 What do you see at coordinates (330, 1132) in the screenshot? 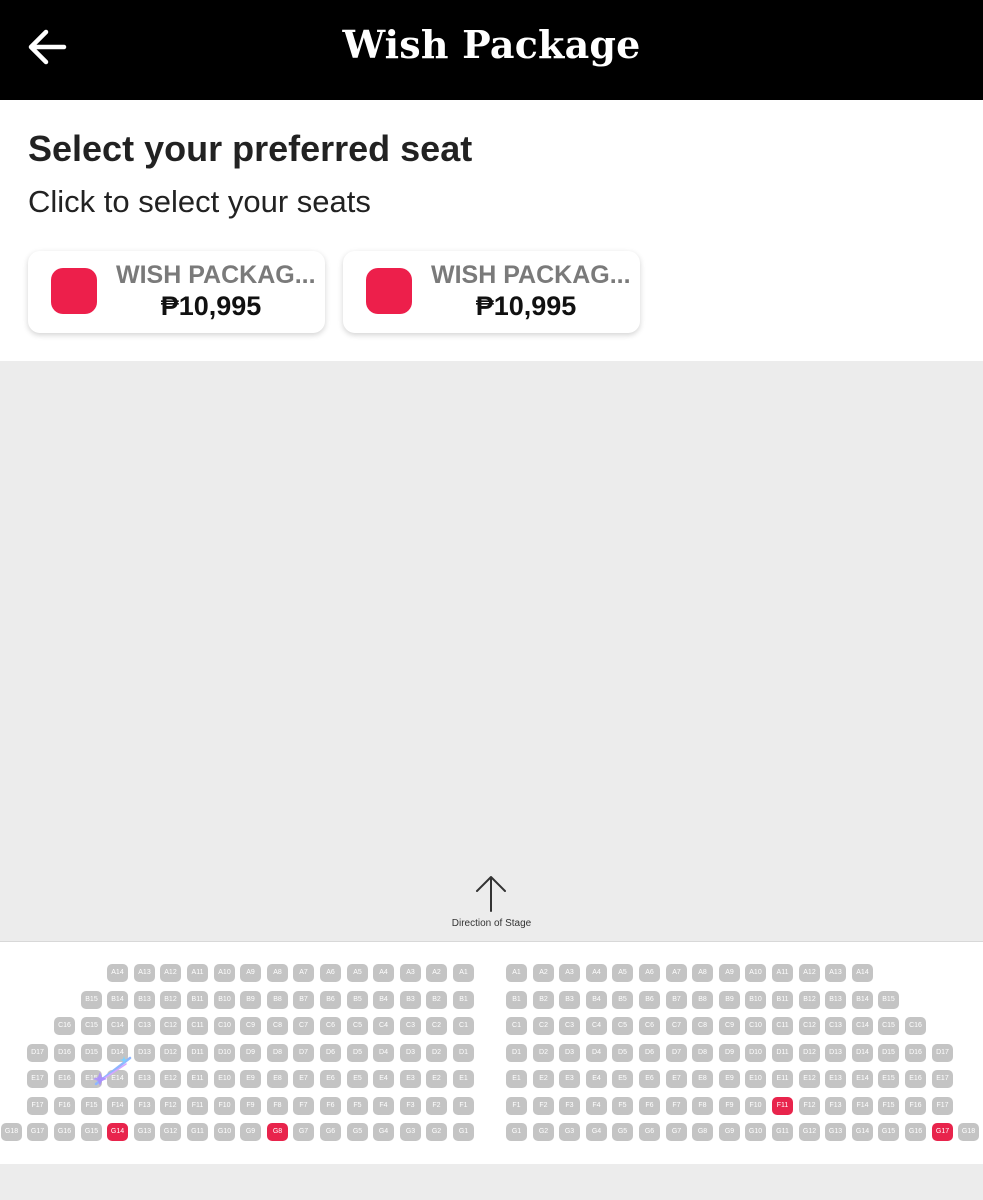
I see `seat-left-g6: G6` at bounding box center [330, 1132].